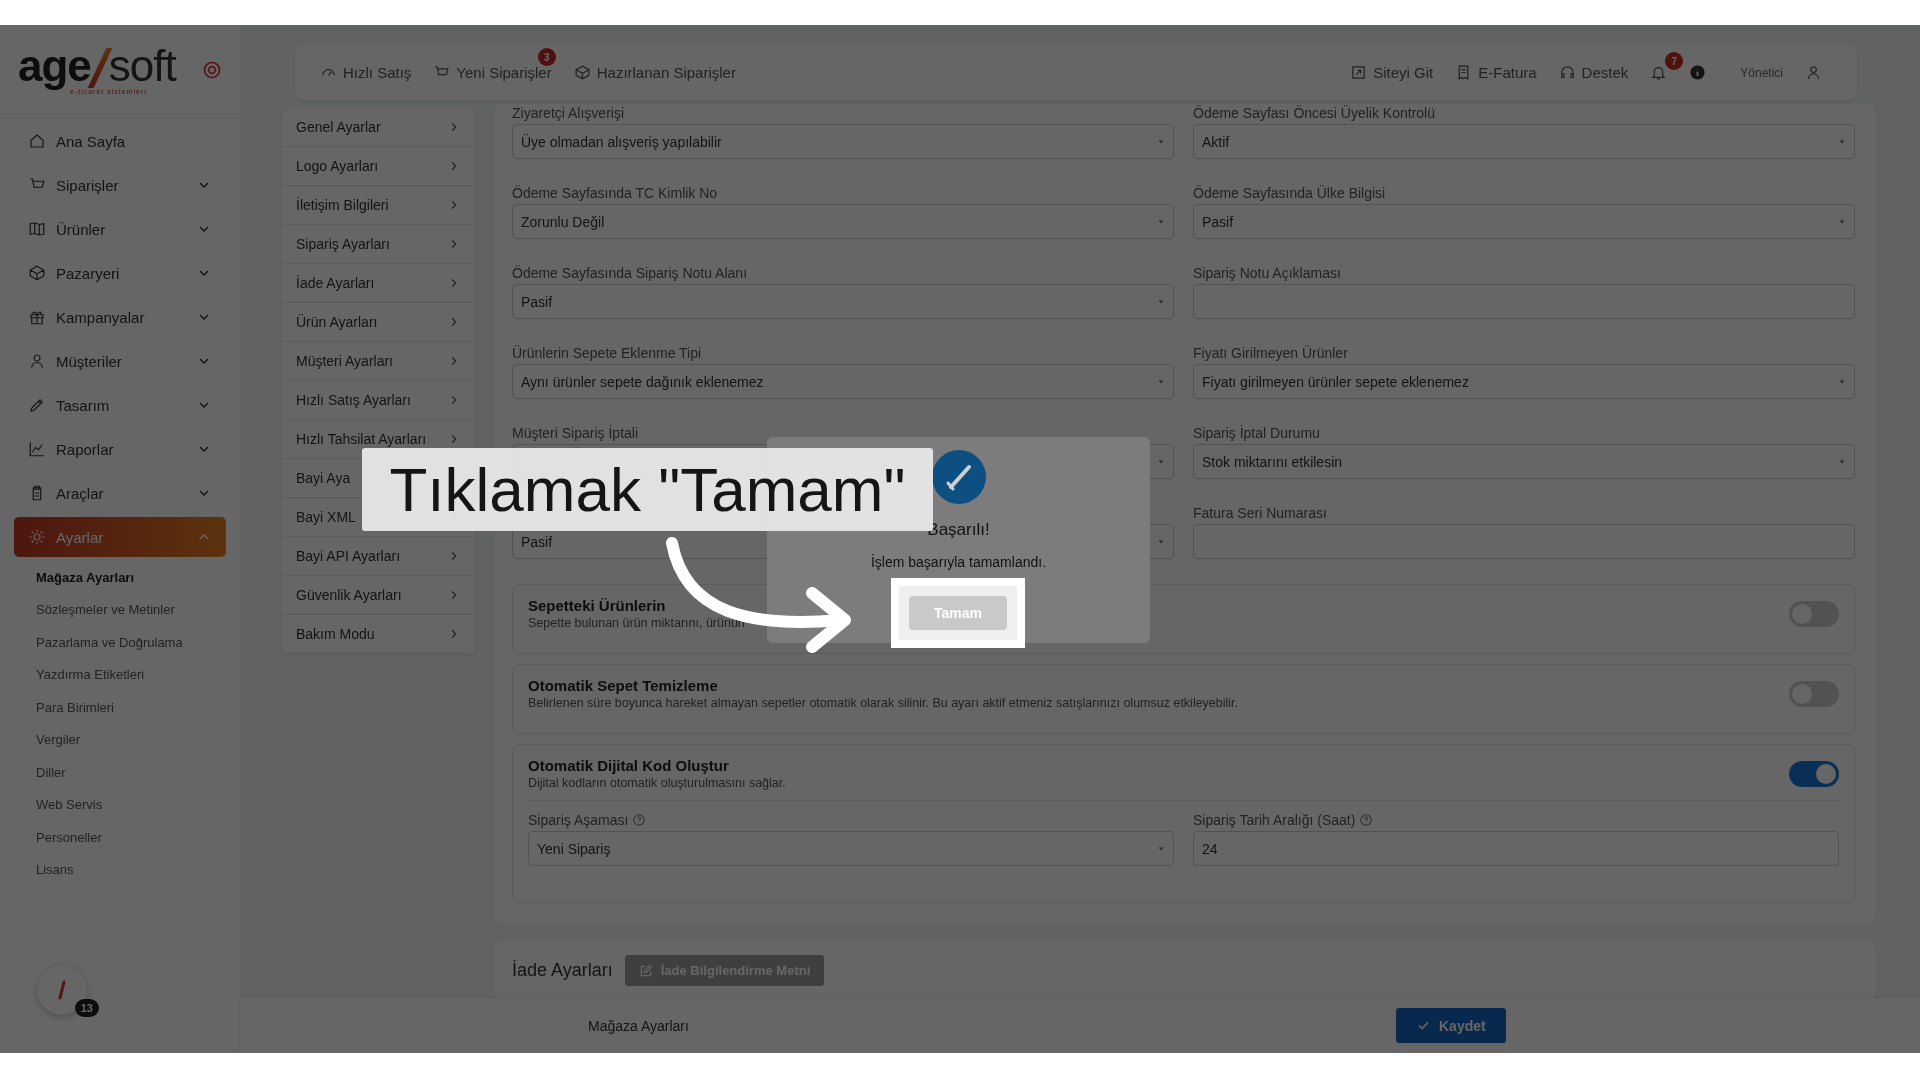 The image size is (1920, 1080). Describe the element at coordinates (120, 185) in the screenshot. I see `nav-item: Siparişler` at that location.